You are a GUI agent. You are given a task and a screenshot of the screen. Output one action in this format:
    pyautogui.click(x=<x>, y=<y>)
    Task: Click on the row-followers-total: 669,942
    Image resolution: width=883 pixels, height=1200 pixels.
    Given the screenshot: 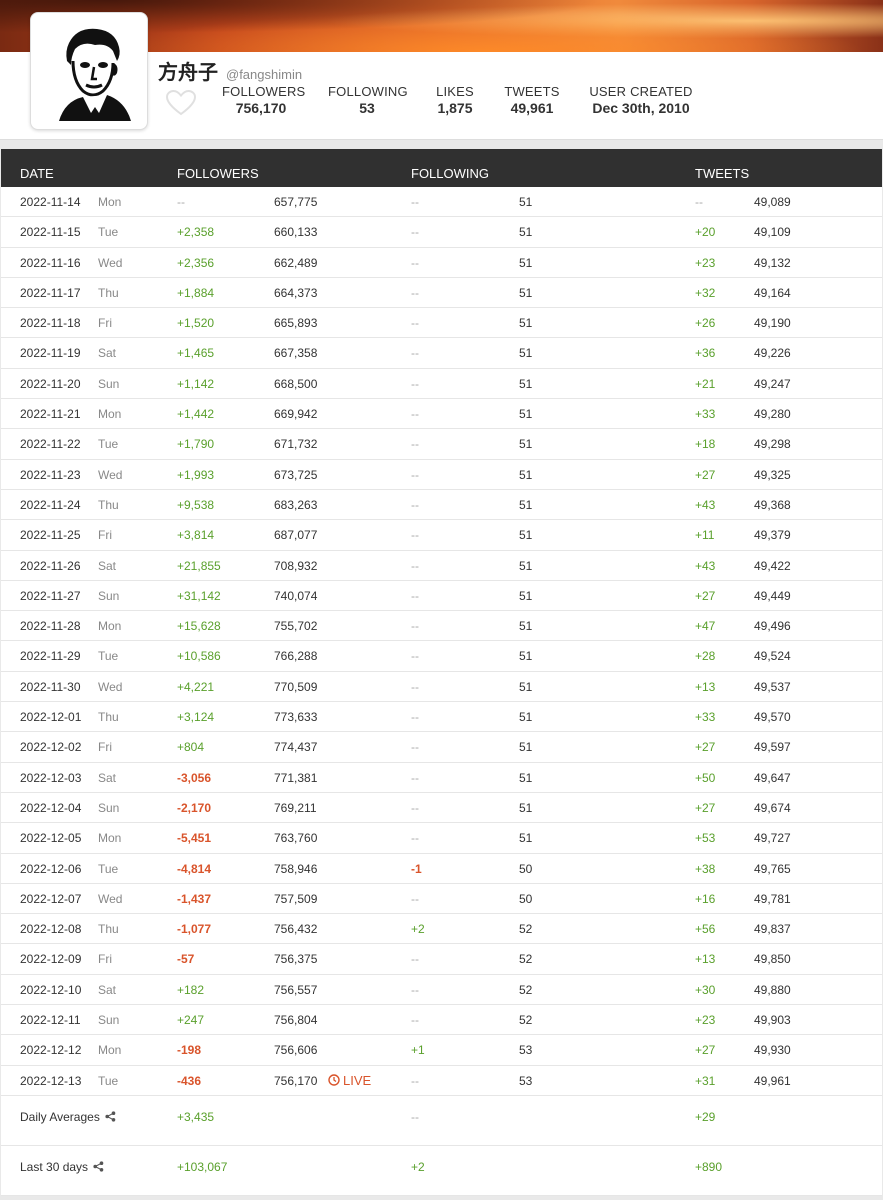 What is the action you would take?
    pyautogui.click(x=296, y=414)
    